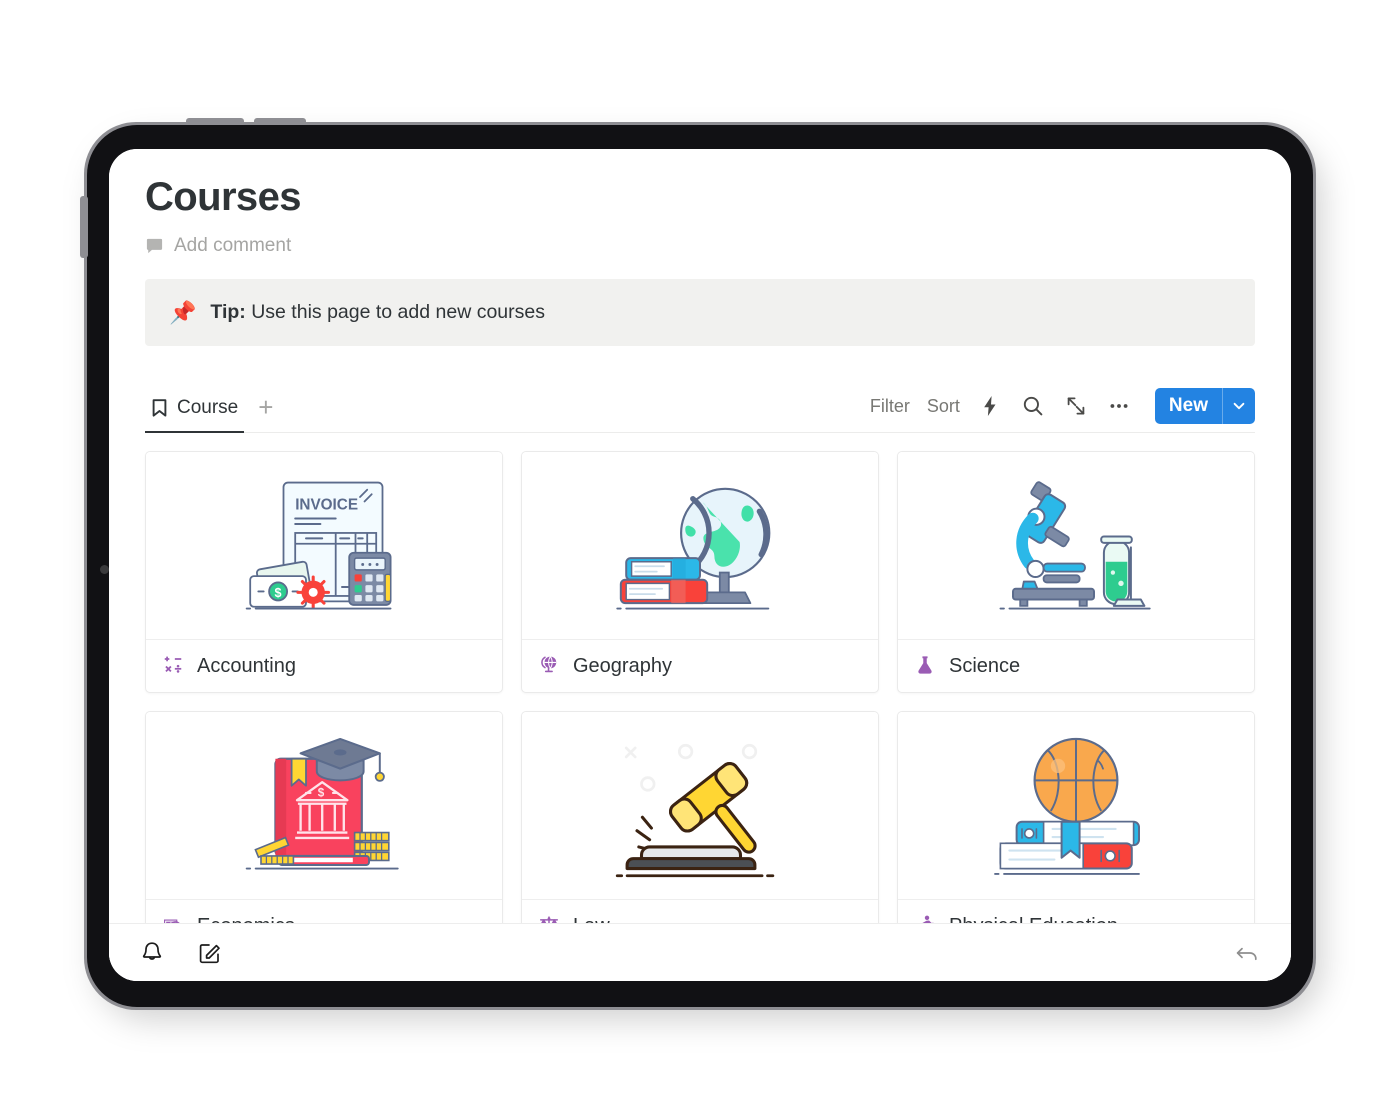 The width and height of the screenshot is (1400, 1120). What do you see at coordinates (223, 197) in the screenshot?
I see `page-title: Courses` at bounding box center [223, 197].